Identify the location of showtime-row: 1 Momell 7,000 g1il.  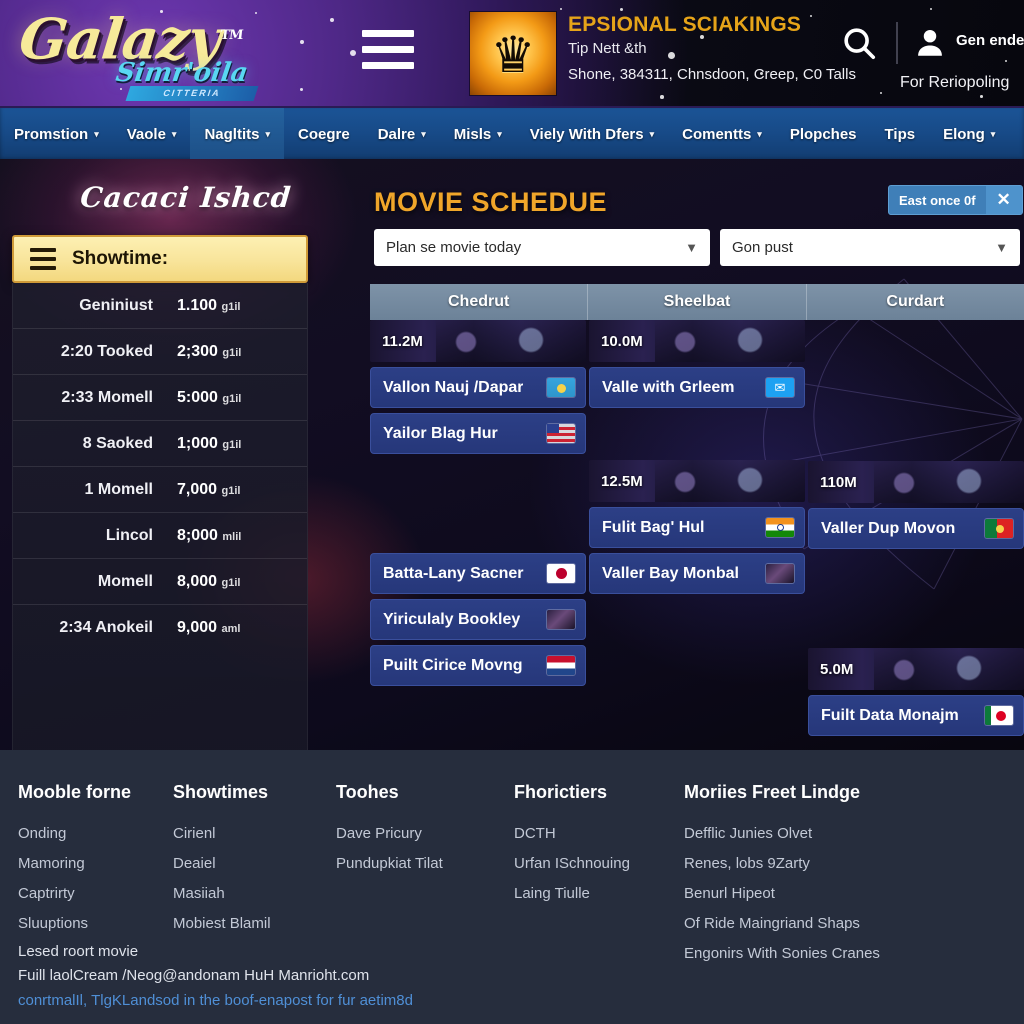
(160, 490).